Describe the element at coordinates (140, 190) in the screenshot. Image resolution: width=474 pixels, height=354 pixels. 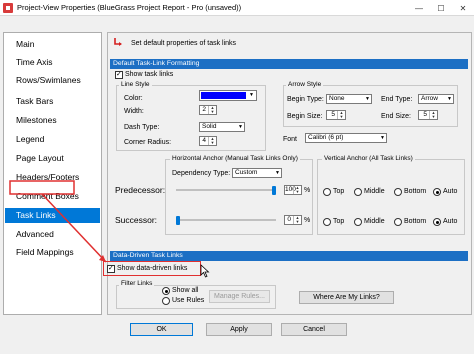
I see `predecessor-label: Predecessor:` at that location.